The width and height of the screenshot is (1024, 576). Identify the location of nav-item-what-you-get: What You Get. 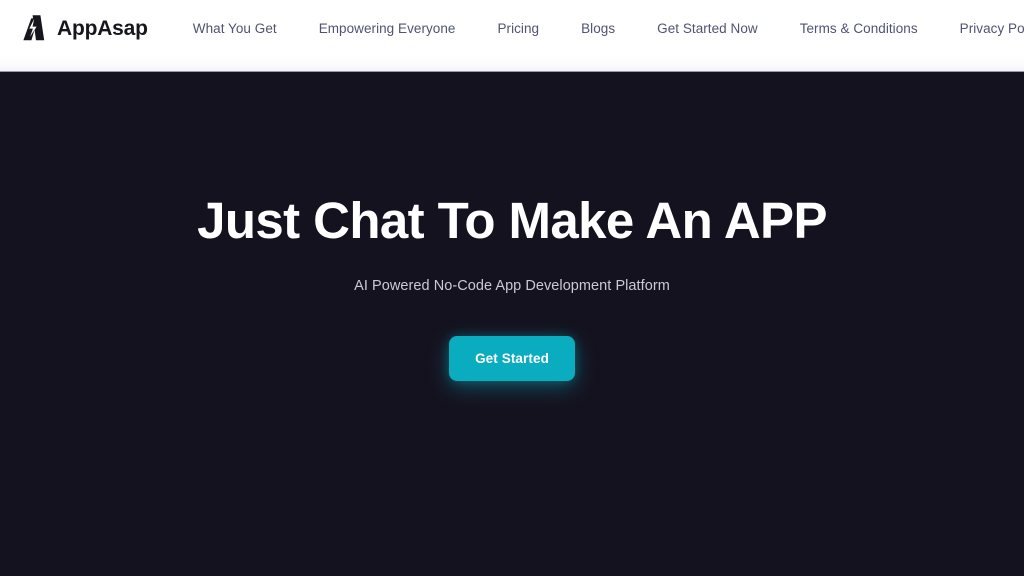
(235, 28).